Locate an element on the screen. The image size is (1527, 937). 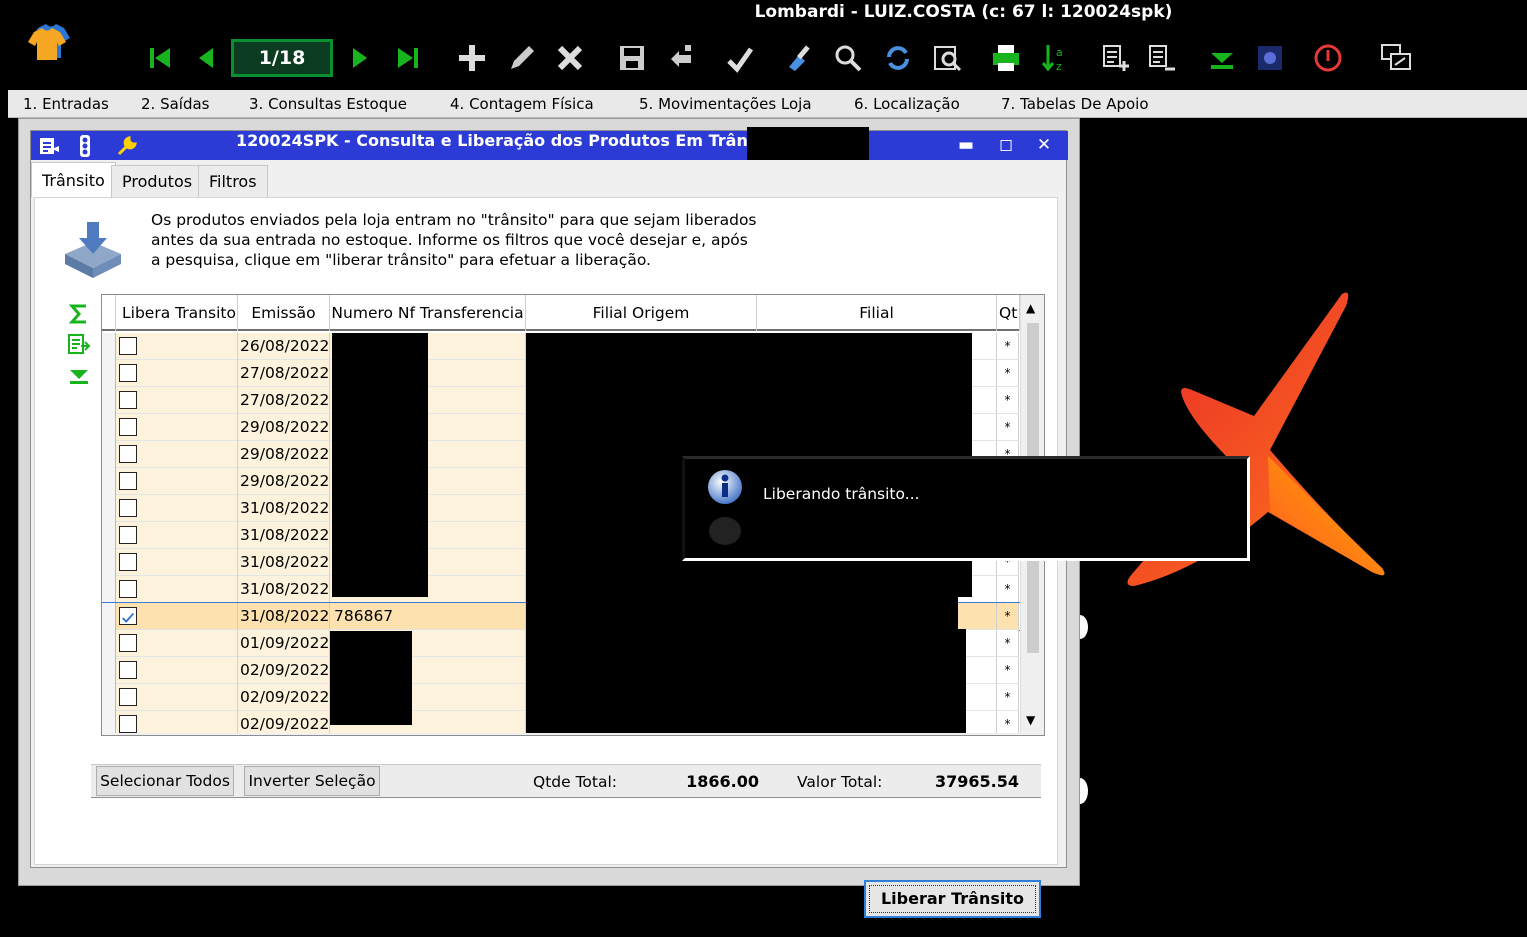
col-emissao: Emissão is located at coordinates (284, 313).